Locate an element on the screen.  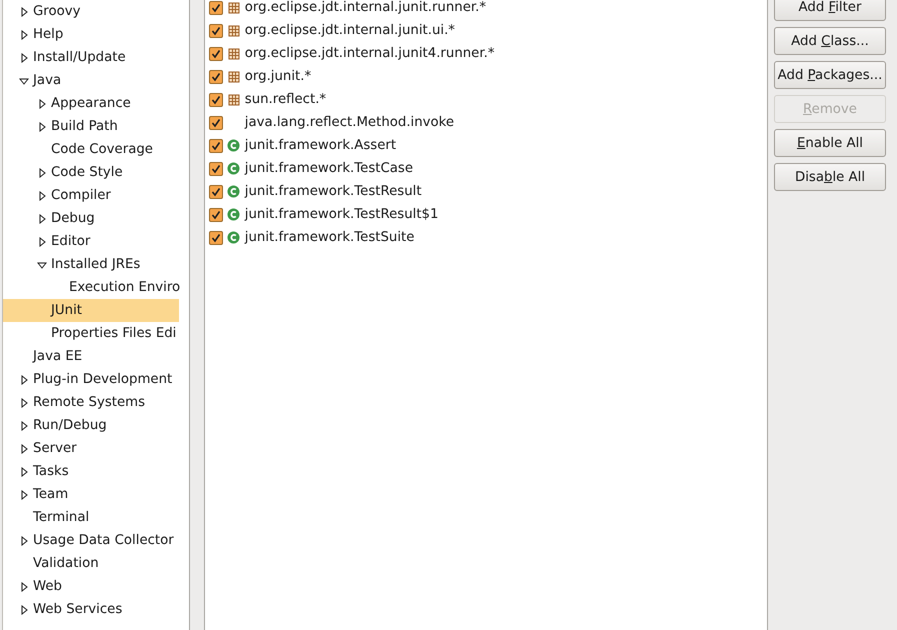
tree-item: Web Services is located at coordinates (91, 609).